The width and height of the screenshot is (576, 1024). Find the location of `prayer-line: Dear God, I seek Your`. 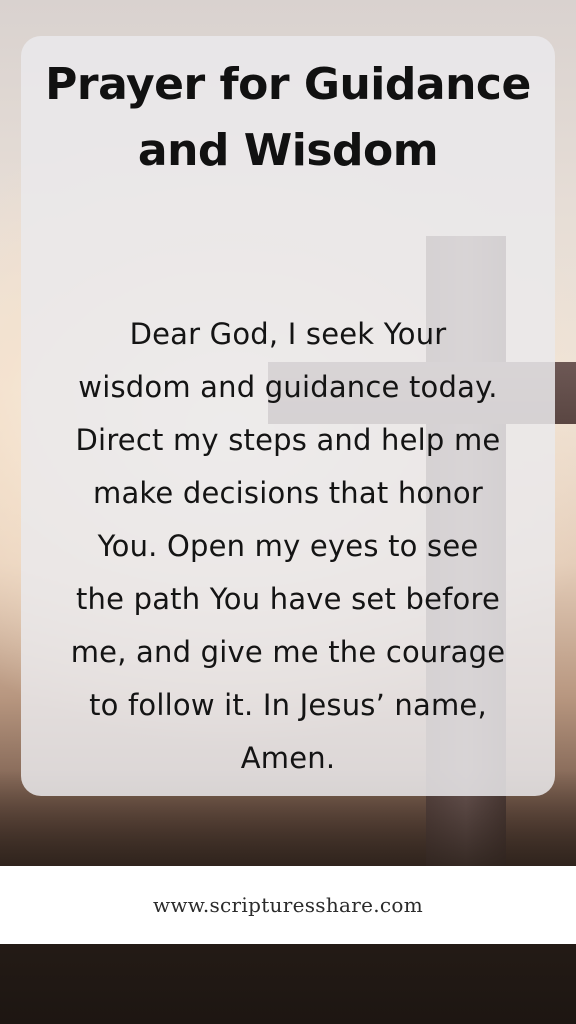

prayer-line: Dear God, I seek Your is located at coordinates (288, 334).